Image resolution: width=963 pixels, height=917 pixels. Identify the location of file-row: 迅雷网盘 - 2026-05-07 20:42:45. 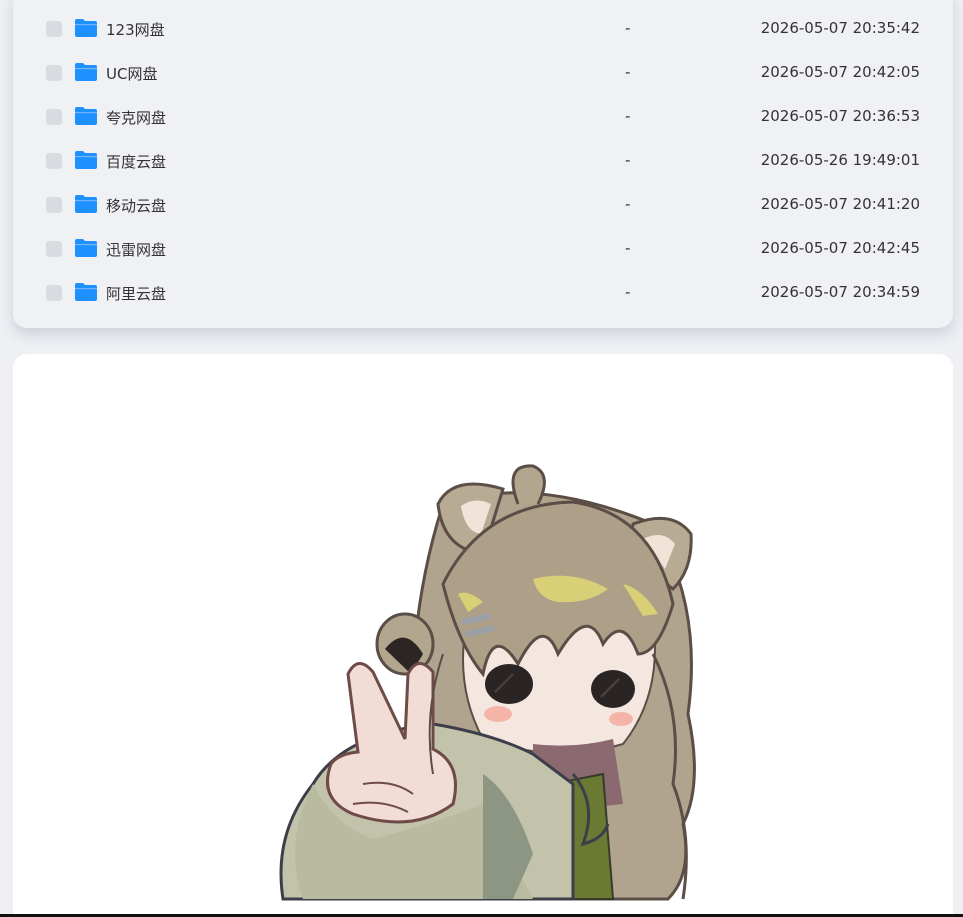
(483, 252).